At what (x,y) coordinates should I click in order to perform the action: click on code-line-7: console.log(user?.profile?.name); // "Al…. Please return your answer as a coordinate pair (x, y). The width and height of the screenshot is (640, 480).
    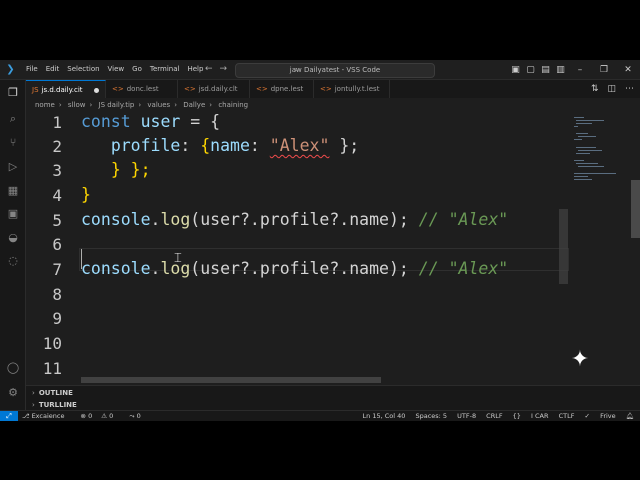
    Looking at the image, I should click on (294, 268).